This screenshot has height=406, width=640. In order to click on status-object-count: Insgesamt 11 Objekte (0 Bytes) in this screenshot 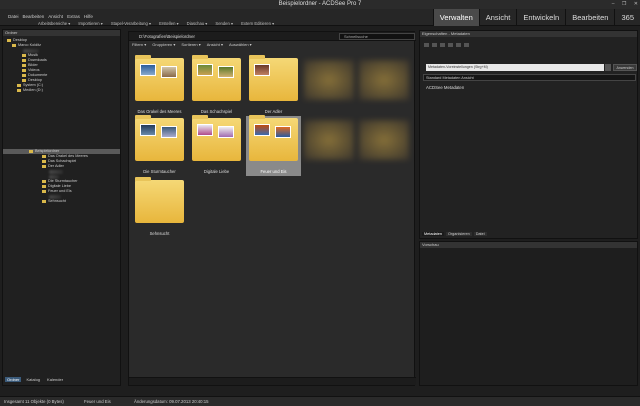, I will do `click(34, 401)`.